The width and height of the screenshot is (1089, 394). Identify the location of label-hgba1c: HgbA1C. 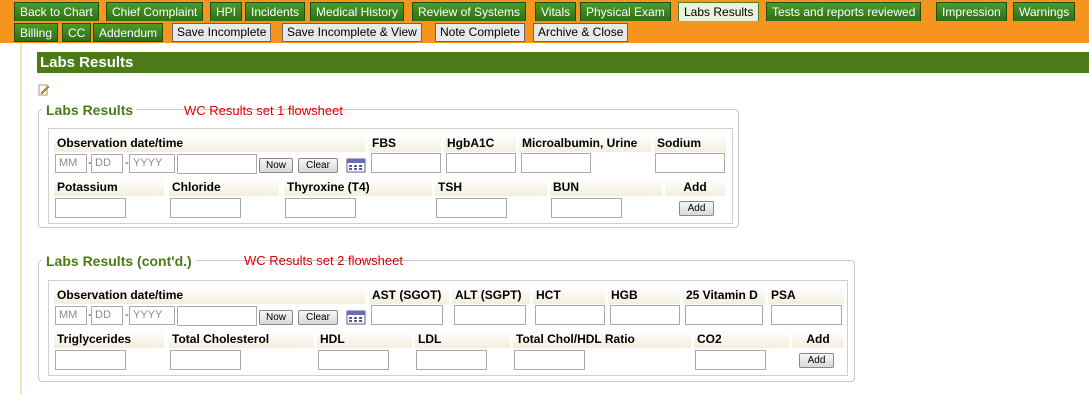
(480, 143).